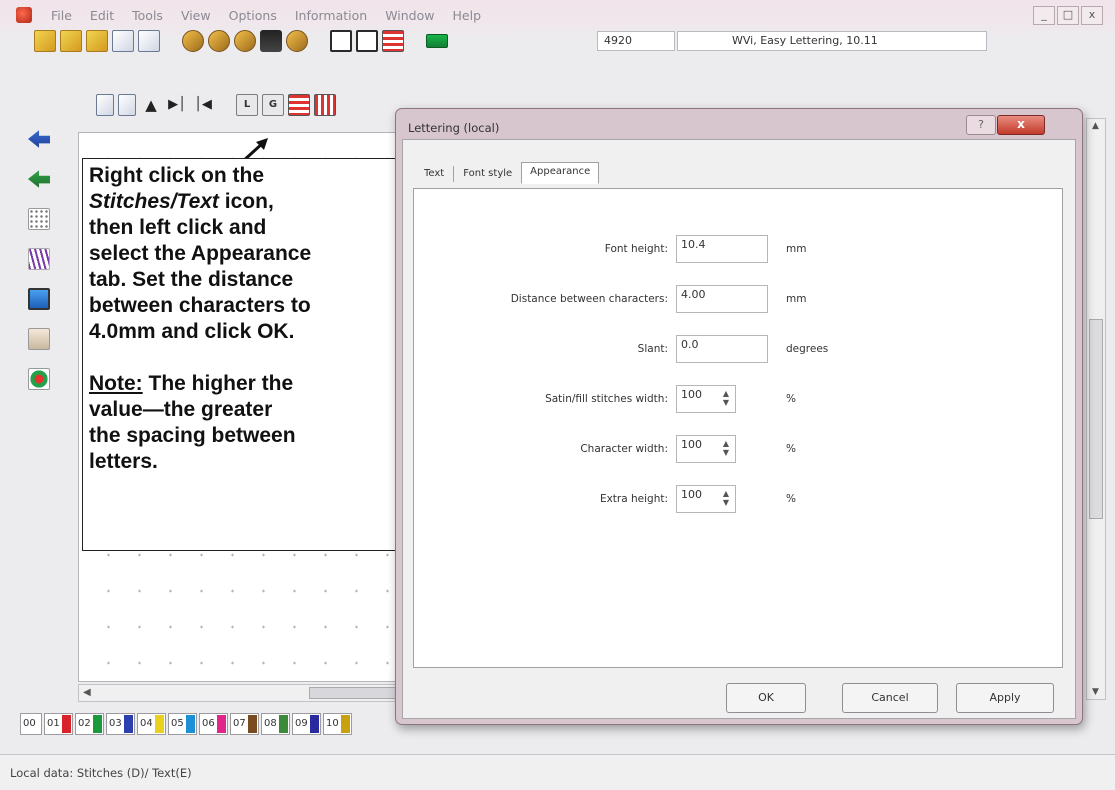 The height and width of the screenshot is (790, 1115). What do you see at coordinates (275, 724) in the screenshot?
I see `color-swatch: 08` at bounding box center [275, 724].